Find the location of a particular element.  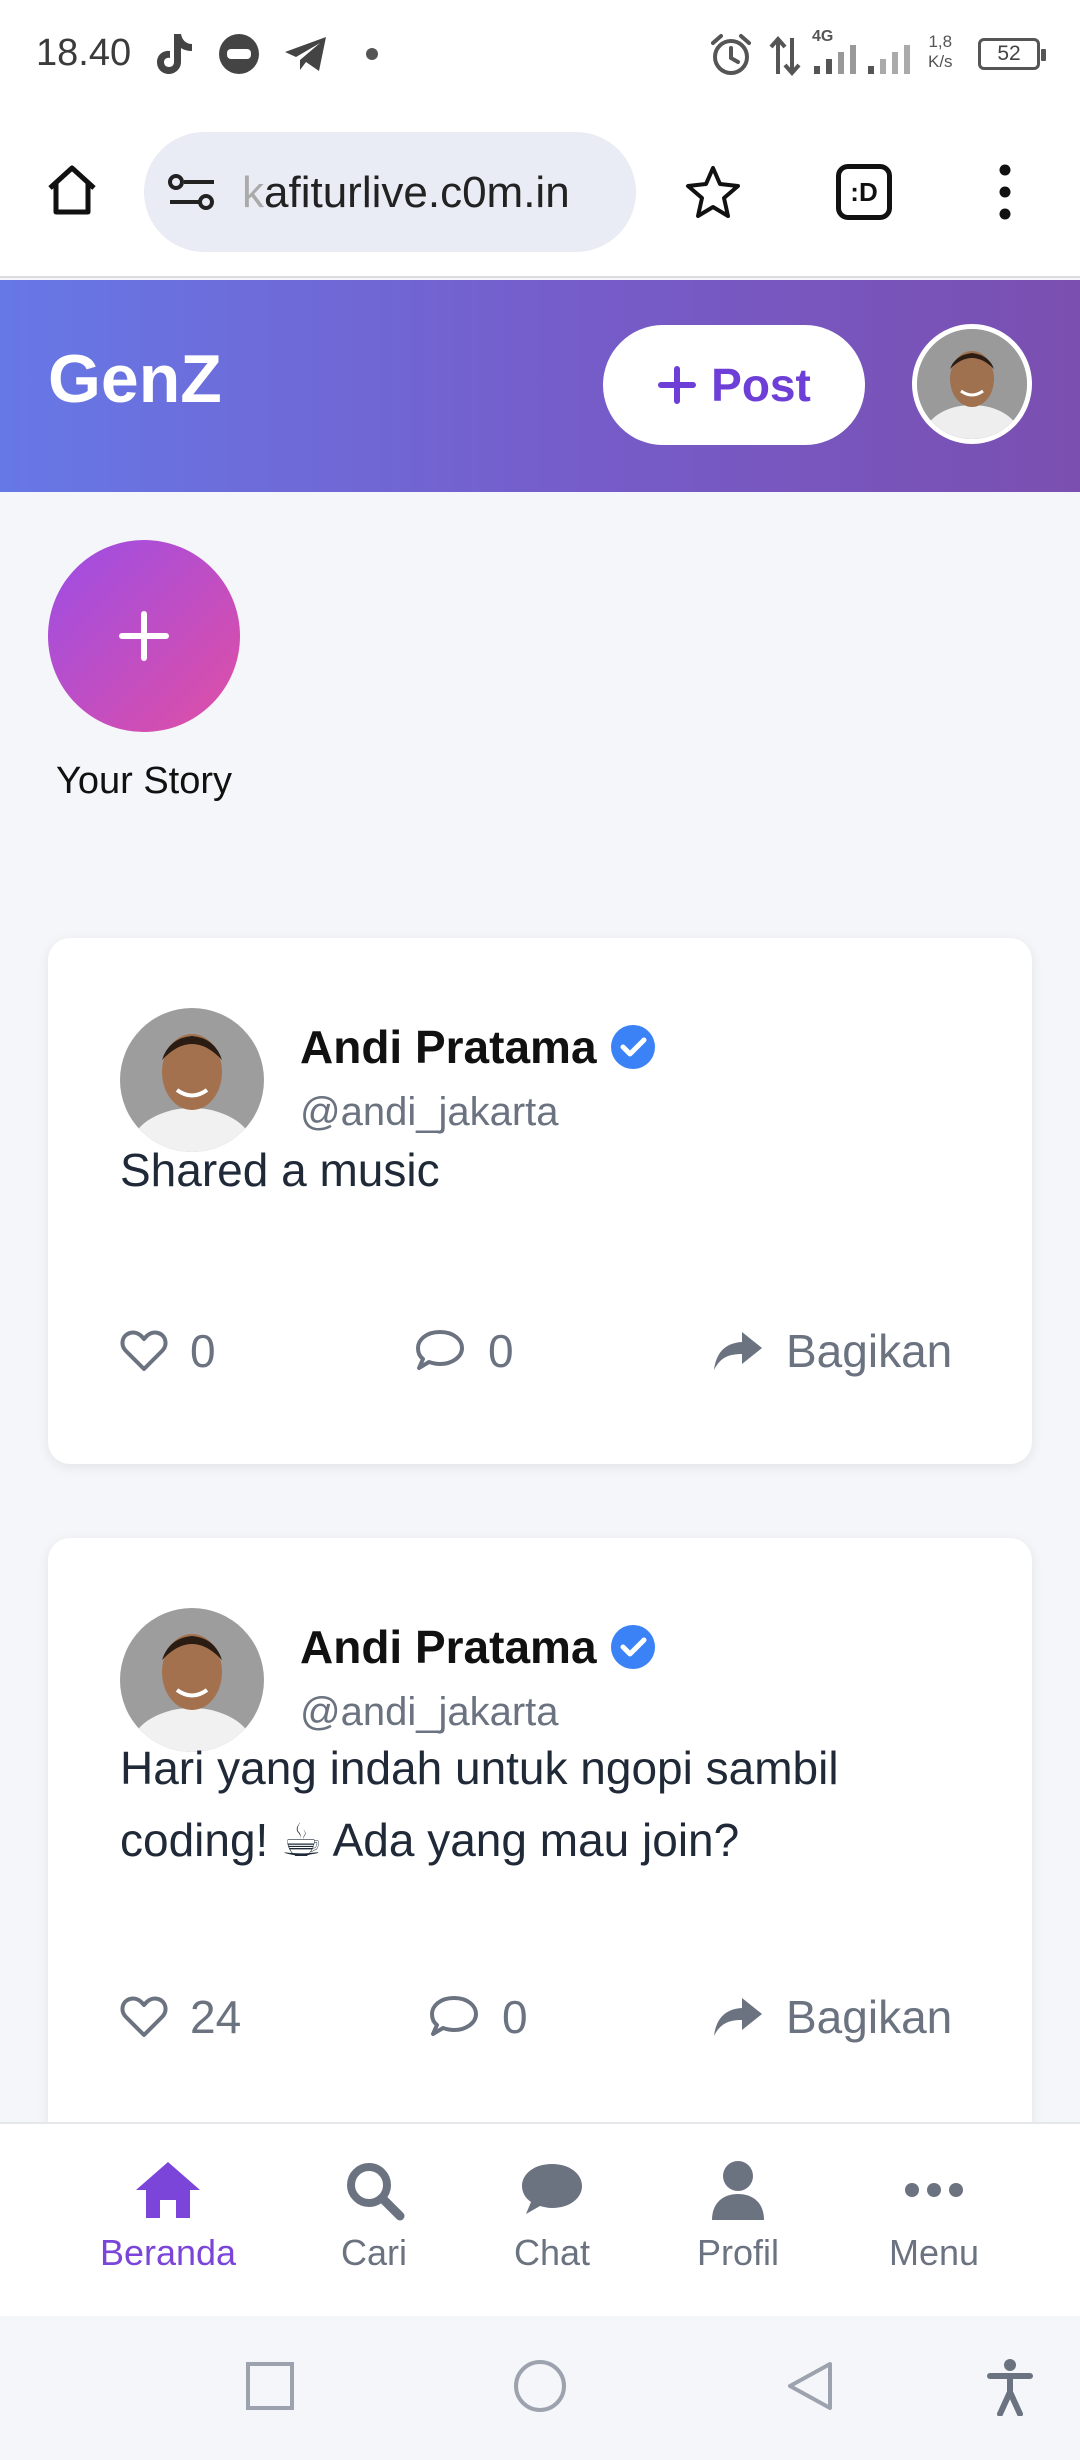

chat-icon is located at coordinates (552, 2189).